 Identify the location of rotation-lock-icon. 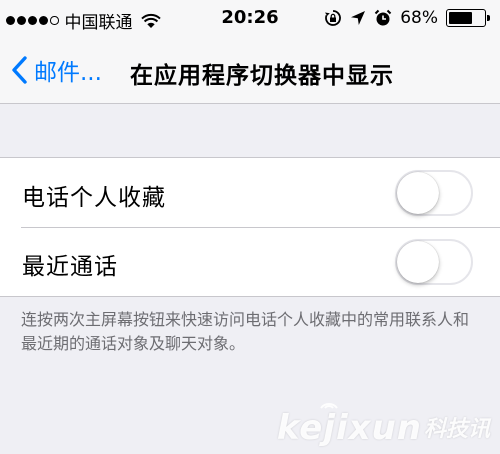
(333, 18).